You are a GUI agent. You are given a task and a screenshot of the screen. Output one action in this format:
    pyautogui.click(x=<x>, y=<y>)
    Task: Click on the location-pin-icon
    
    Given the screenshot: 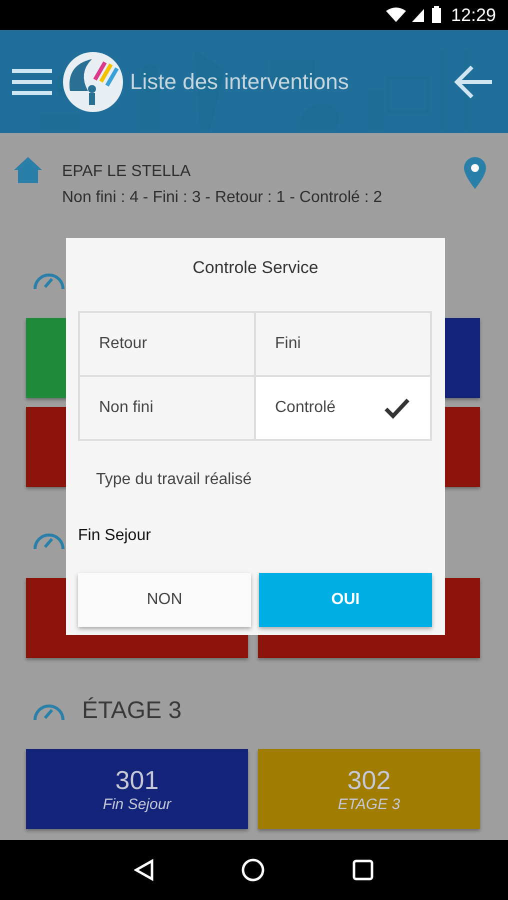 What is the action you would take?
    pyautogui.click(x=475, y=173)
    